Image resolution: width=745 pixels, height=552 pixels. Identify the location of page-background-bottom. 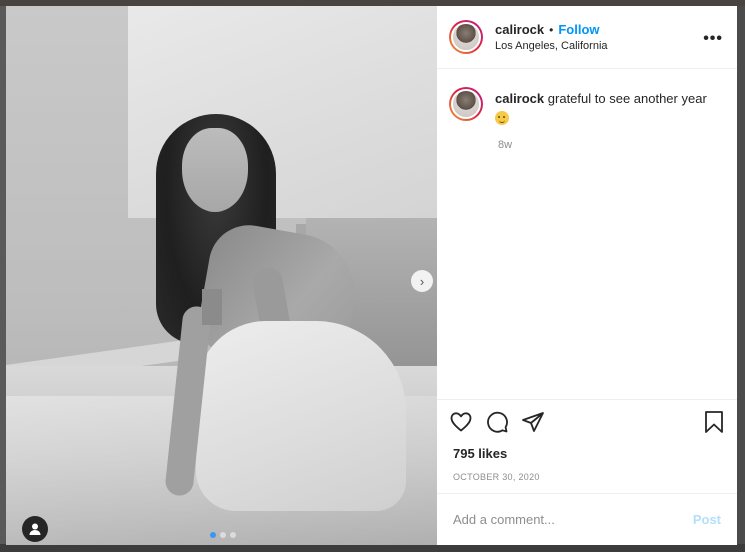
(372, 548).